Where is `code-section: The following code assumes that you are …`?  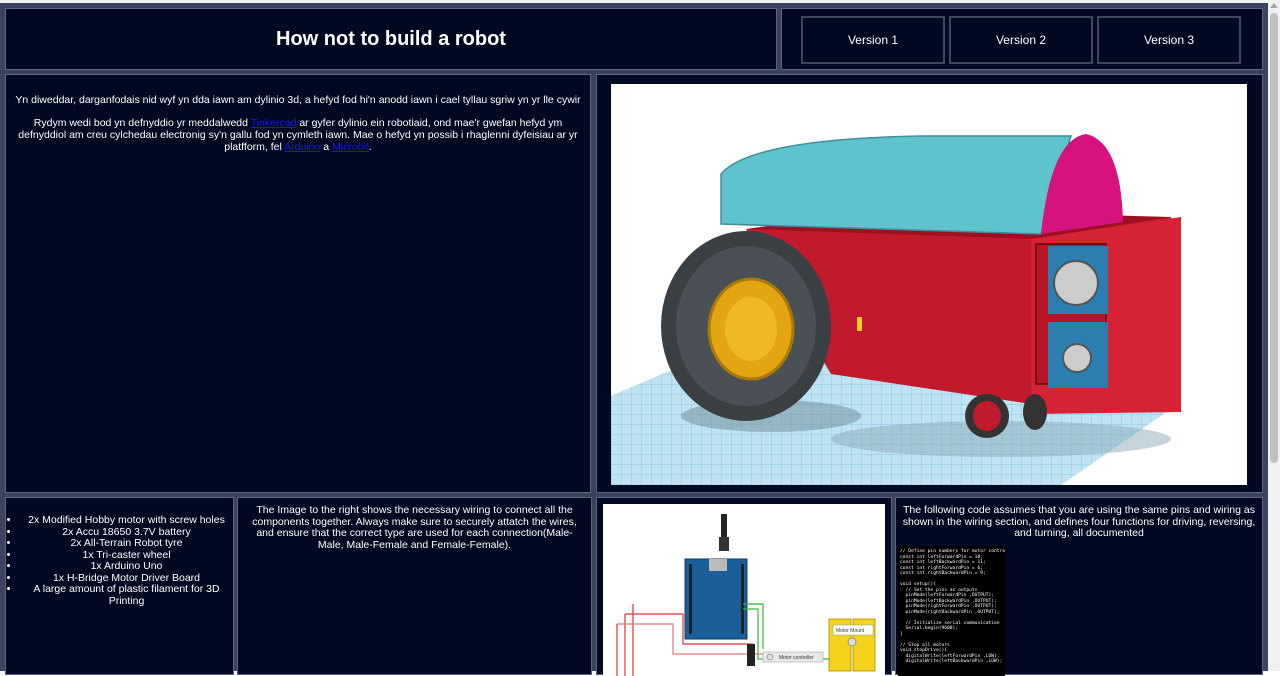
code-section: The following code assumes that you are … is located at coordinates (1079, 586).